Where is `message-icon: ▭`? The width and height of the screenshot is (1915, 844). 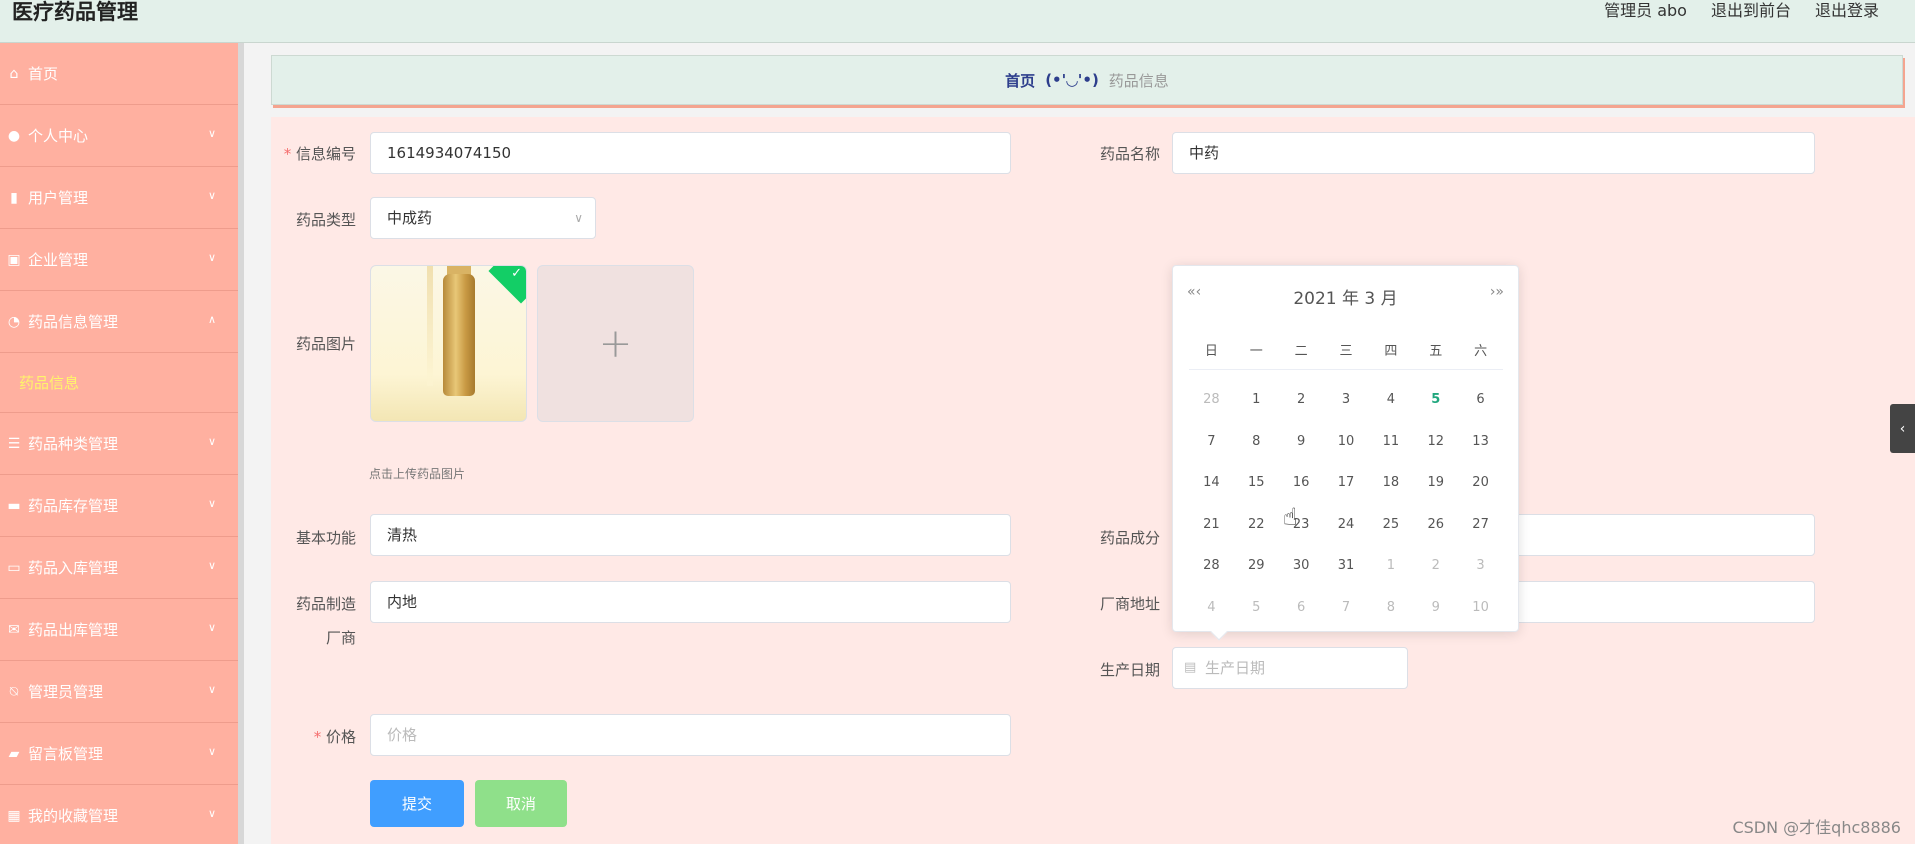
message-icon: ▭ is located at coordinates (14, 567).